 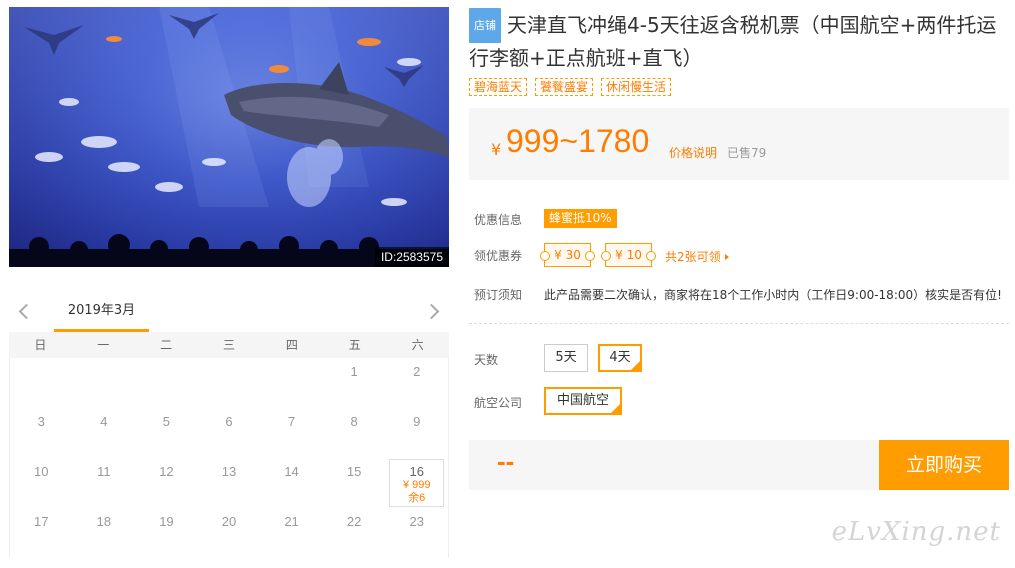 What do you see at coordinates (733, 41) in the screenshot?
I see `product-title-text: 天津直飞冲绳4-5天往返含税机票（中国航空+两件托运行李额+正点航班+直飞）` at bounding box center [733, 41].